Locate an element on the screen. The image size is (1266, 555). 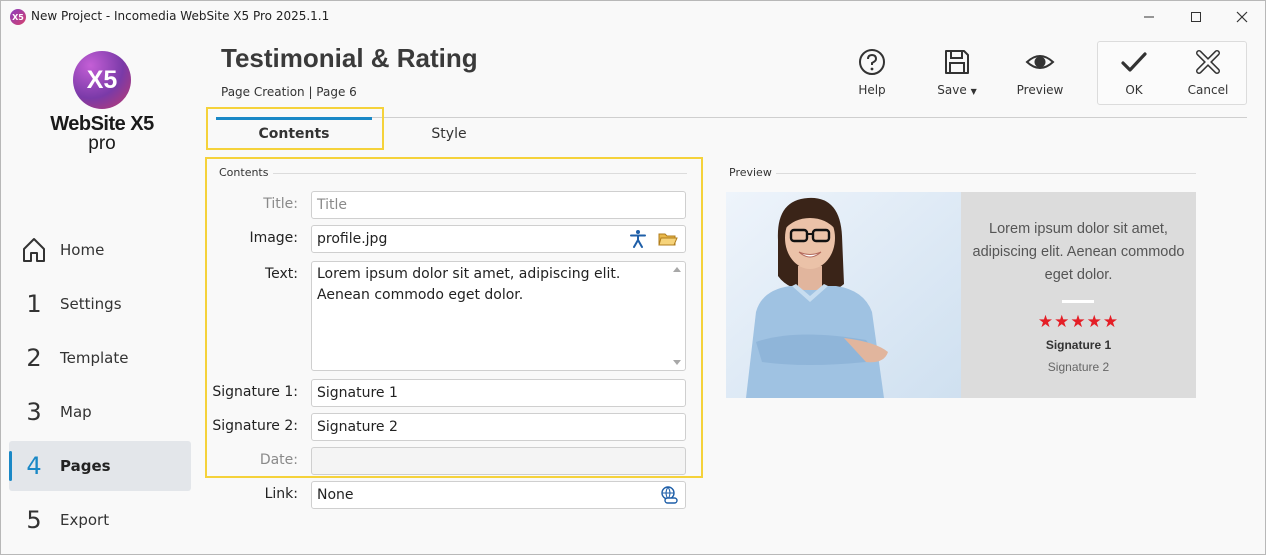
sidebar-item-label: Pages is located at coordinates (85, 466).